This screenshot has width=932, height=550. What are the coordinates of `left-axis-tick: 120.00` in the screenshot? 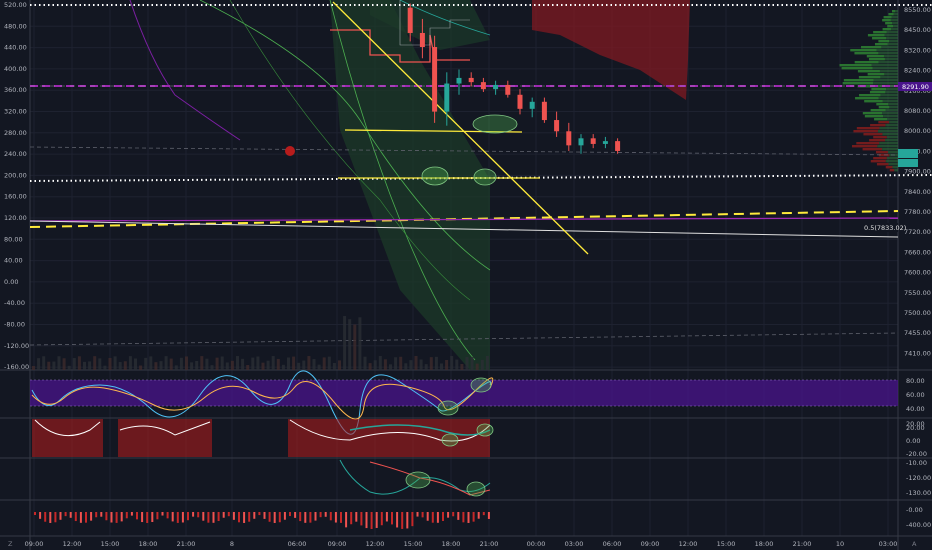 It's located at (15, 218).